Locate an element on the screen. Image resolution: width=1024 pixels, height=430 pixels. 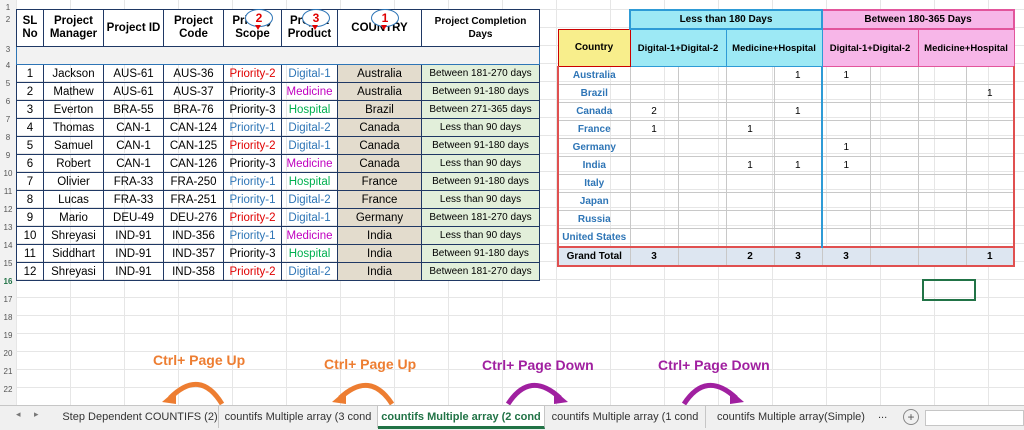
cell-pid: BRA-55 is located at coordinates (133, 109).